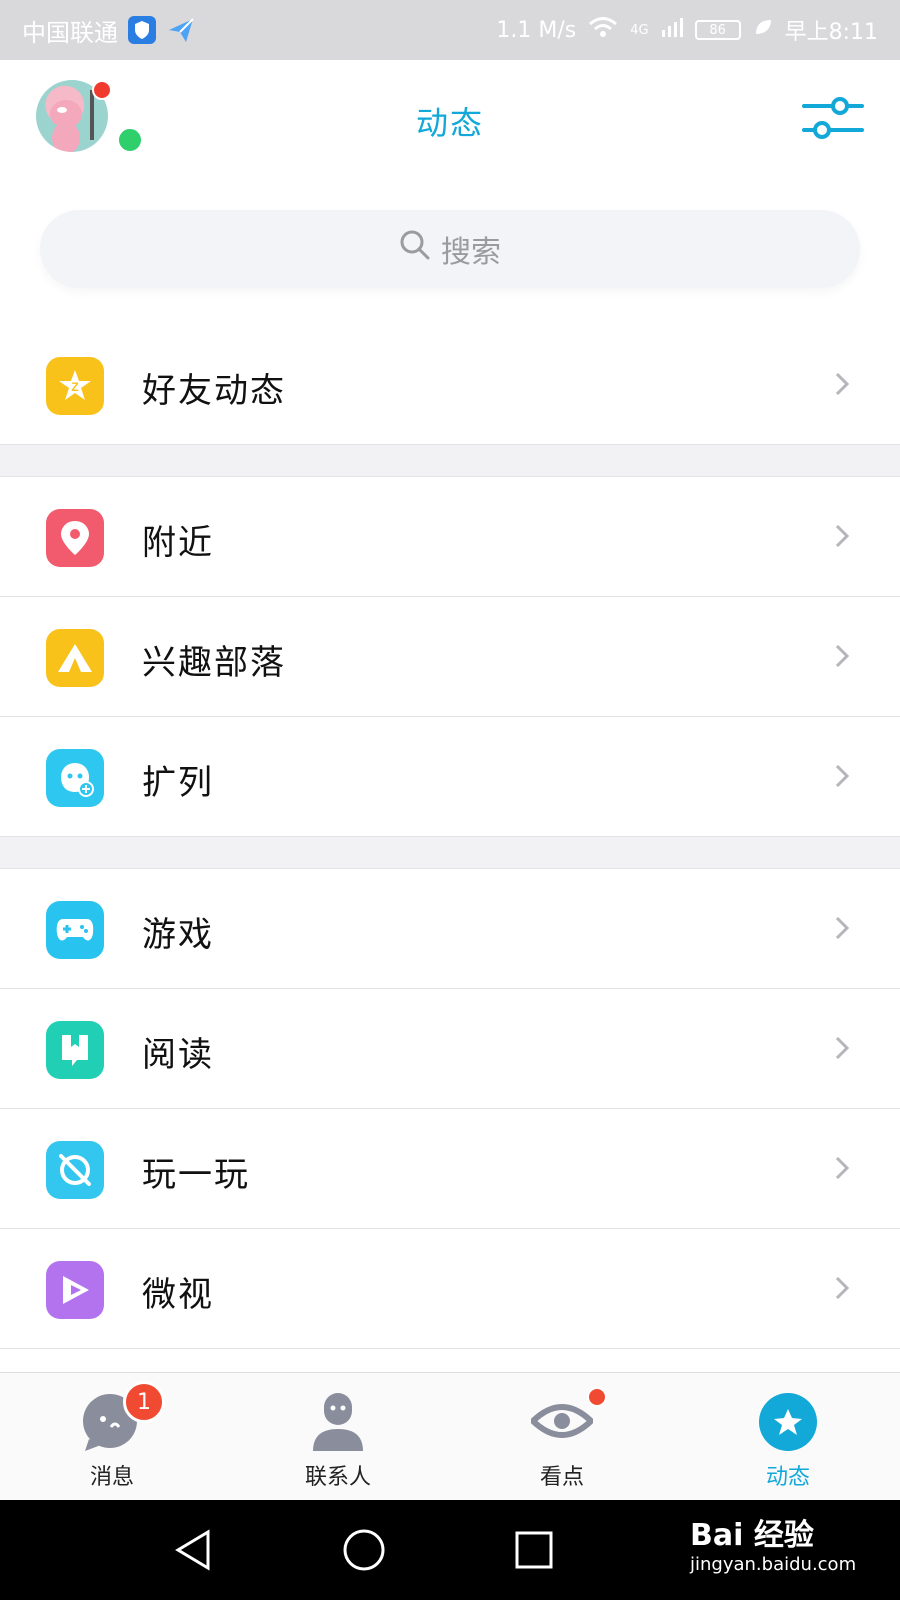 The width and height of the screenshot is (900, 1600). Describe the element at coordinates (178, 1055) in the screenshot. I see `list-item-label: 阅读` at that location.